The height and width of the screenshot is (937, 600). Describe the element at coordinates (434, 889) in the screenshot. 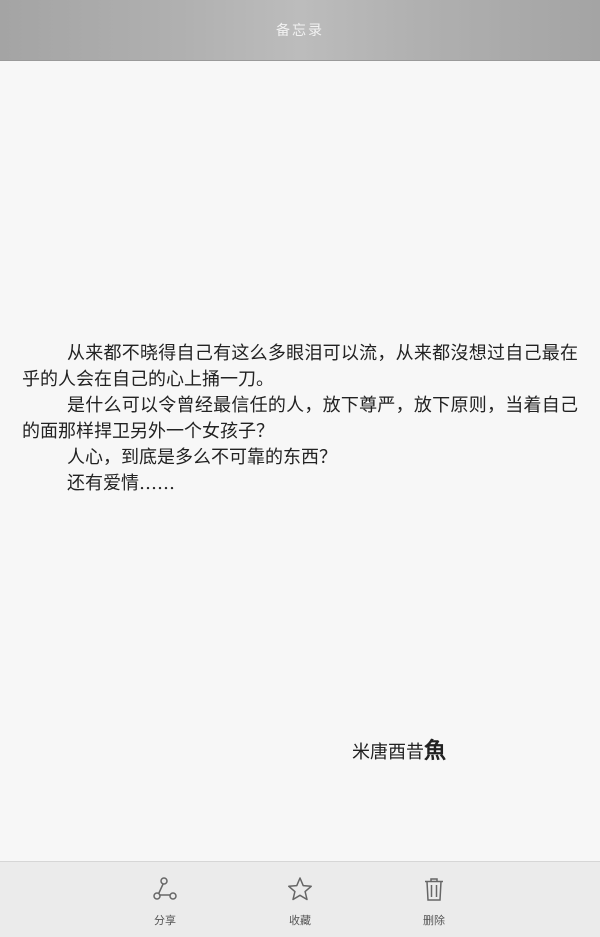

I see `trash-icon` at that location.